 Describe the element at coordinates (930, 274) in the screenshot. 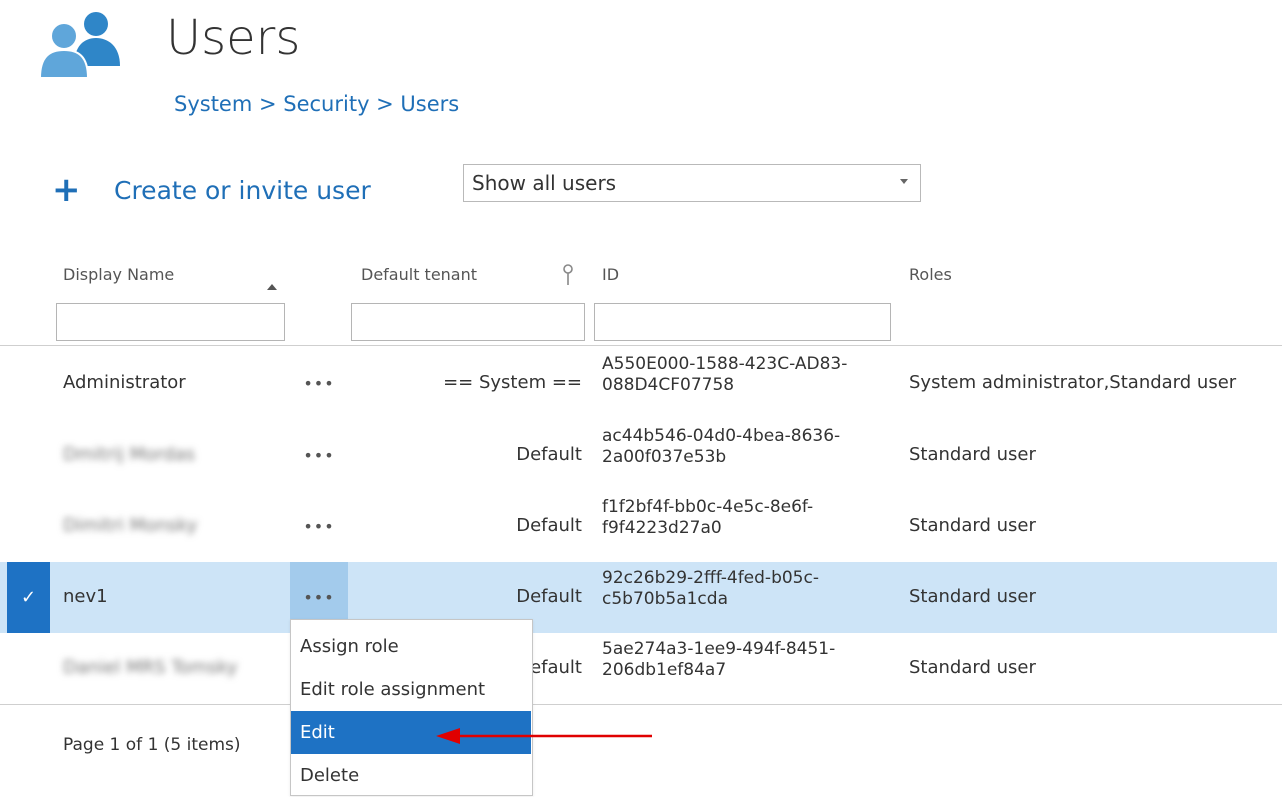

I see `column-header-roles: Roles` at that location.